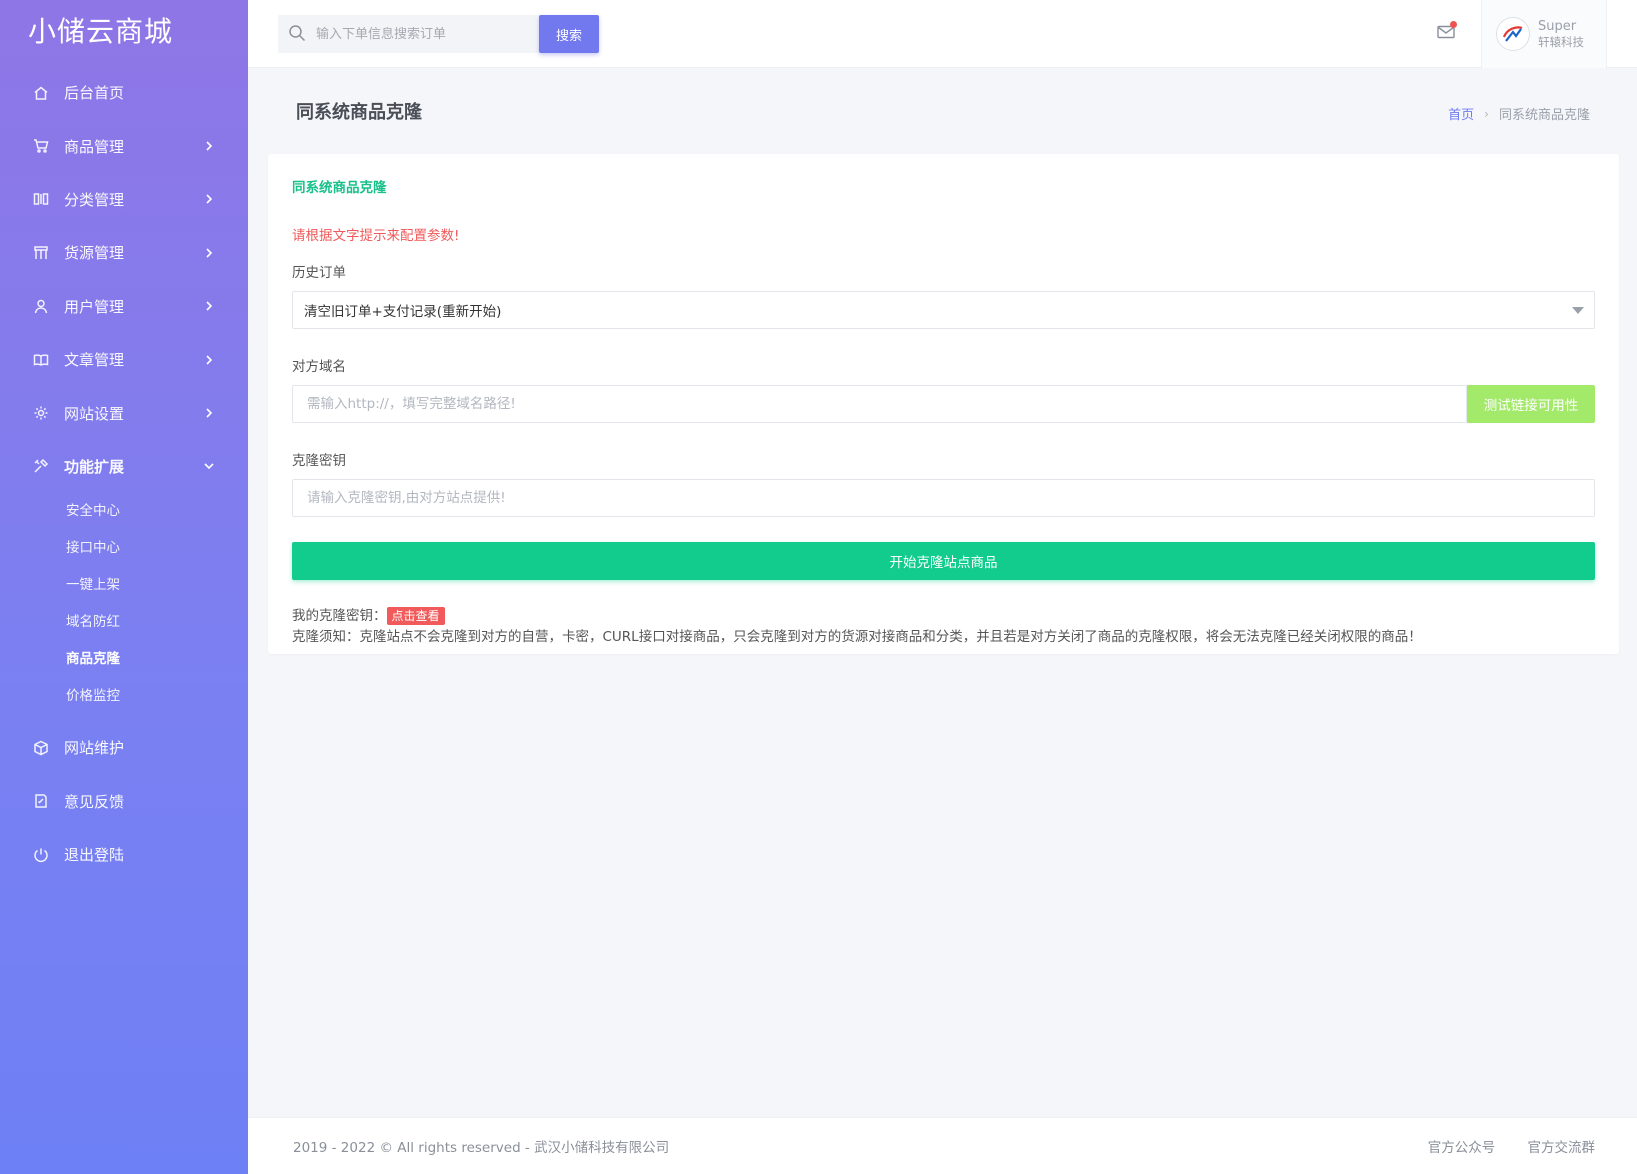 This screenshot has width=1637, height=1174. I want to click on search-box, so click(409, 34).